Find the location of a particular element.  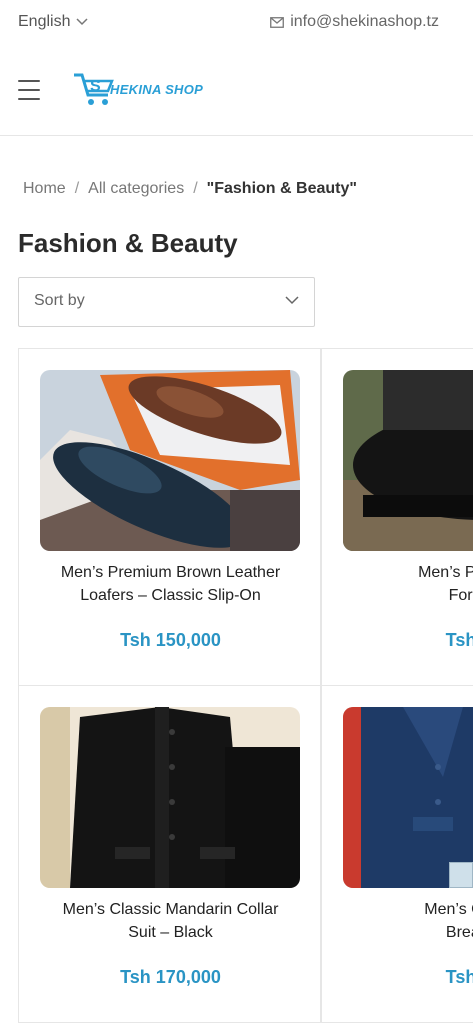

contact-email: info@shekinashop.tz is located at coordinates (354, 22).